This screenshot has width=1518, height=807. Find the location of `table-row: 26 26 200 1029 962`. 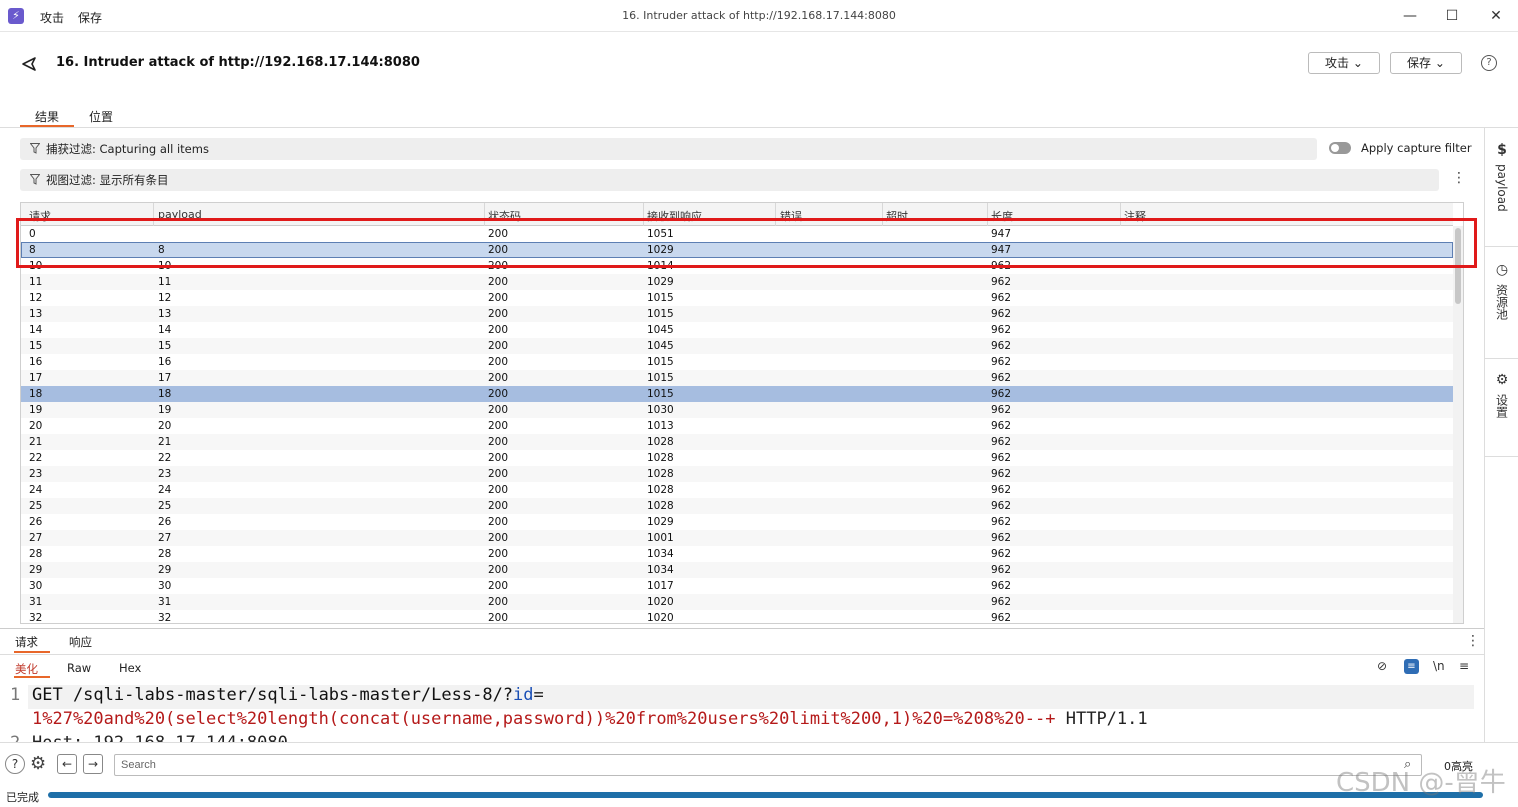

table-row: 26 26 200 1029 962 is located at coordinates (737, 522).